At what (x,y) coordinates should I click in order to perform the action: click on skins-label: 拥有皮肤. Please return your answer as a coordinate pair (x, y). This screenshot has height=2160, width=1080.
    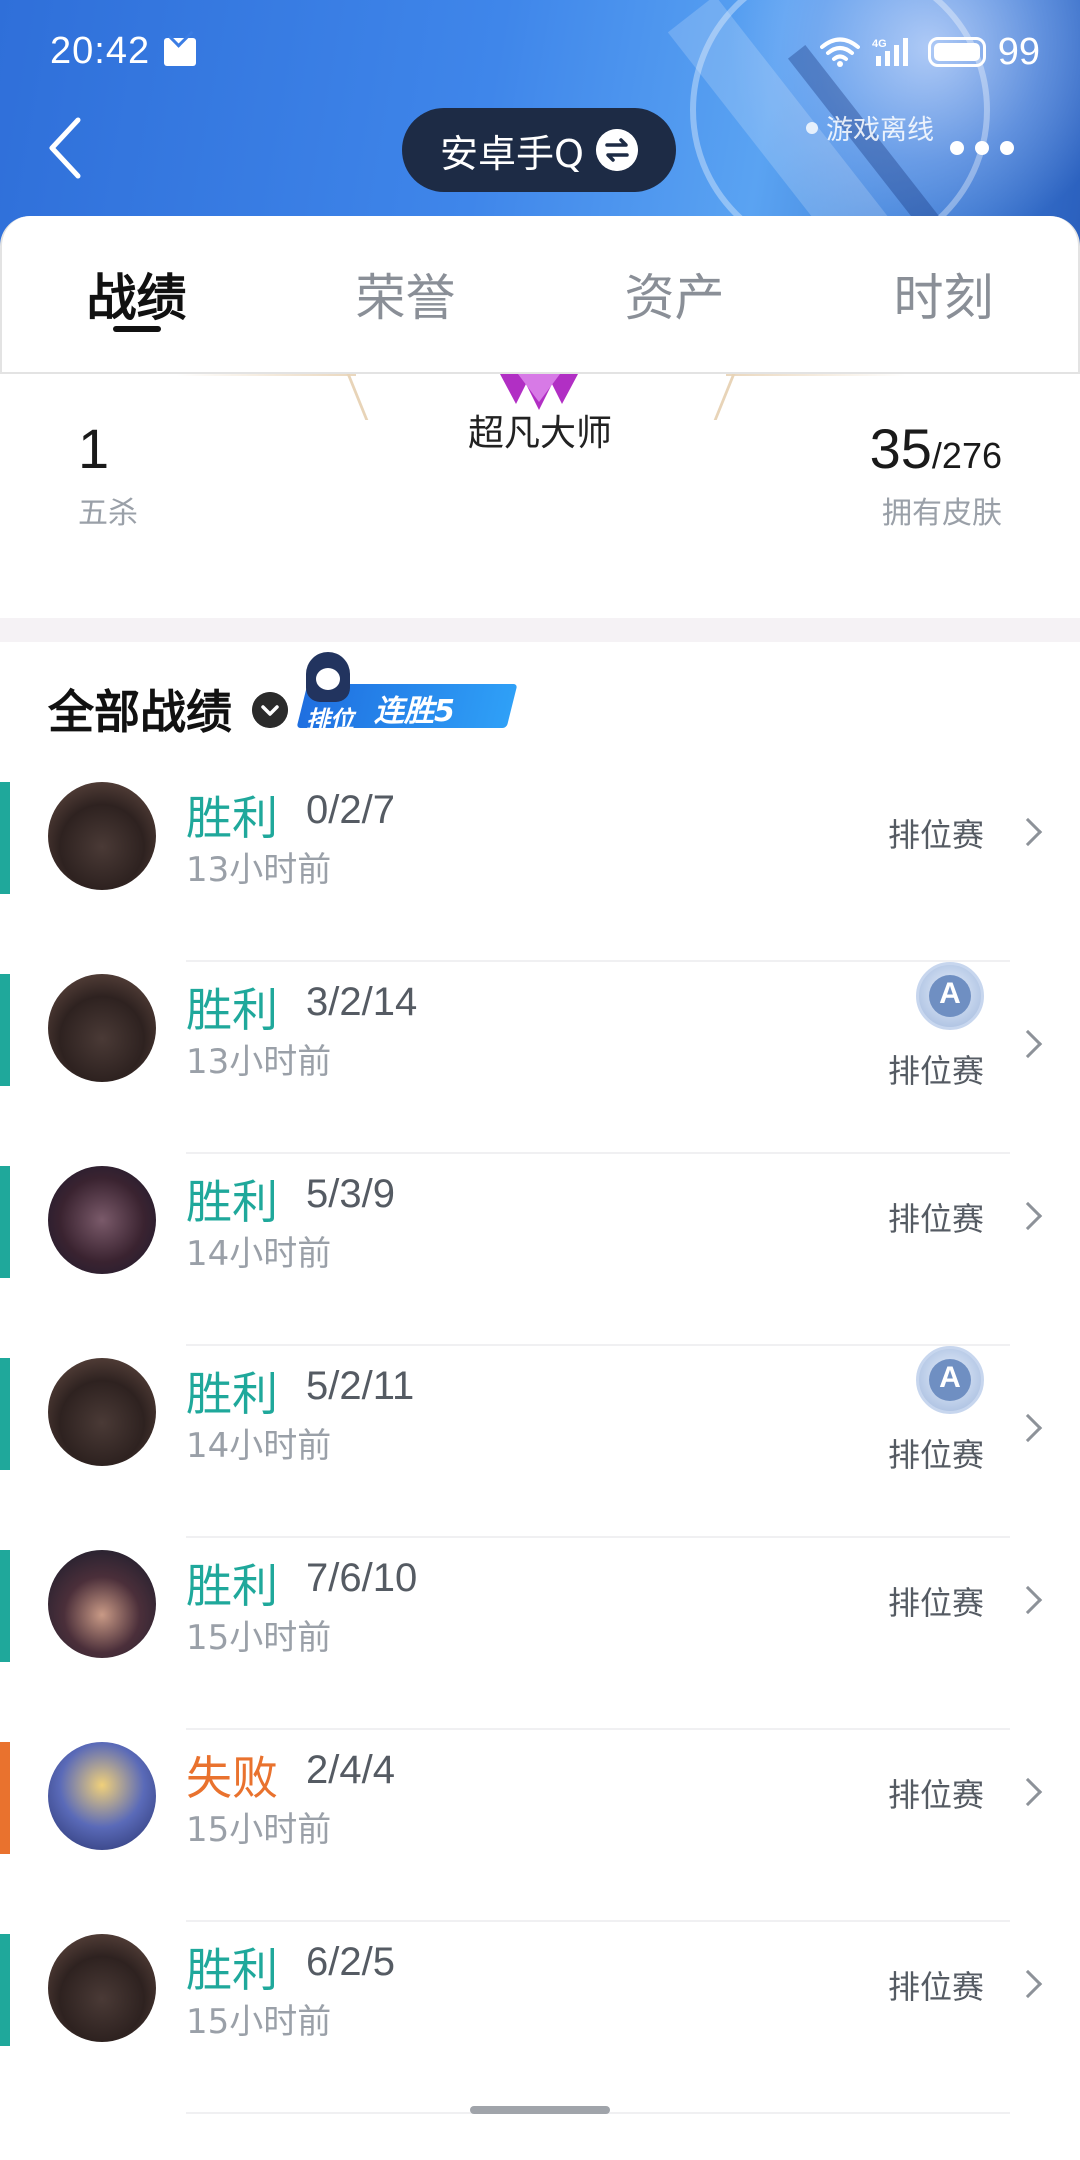
    Looking at the image, I should click on (942, 513).